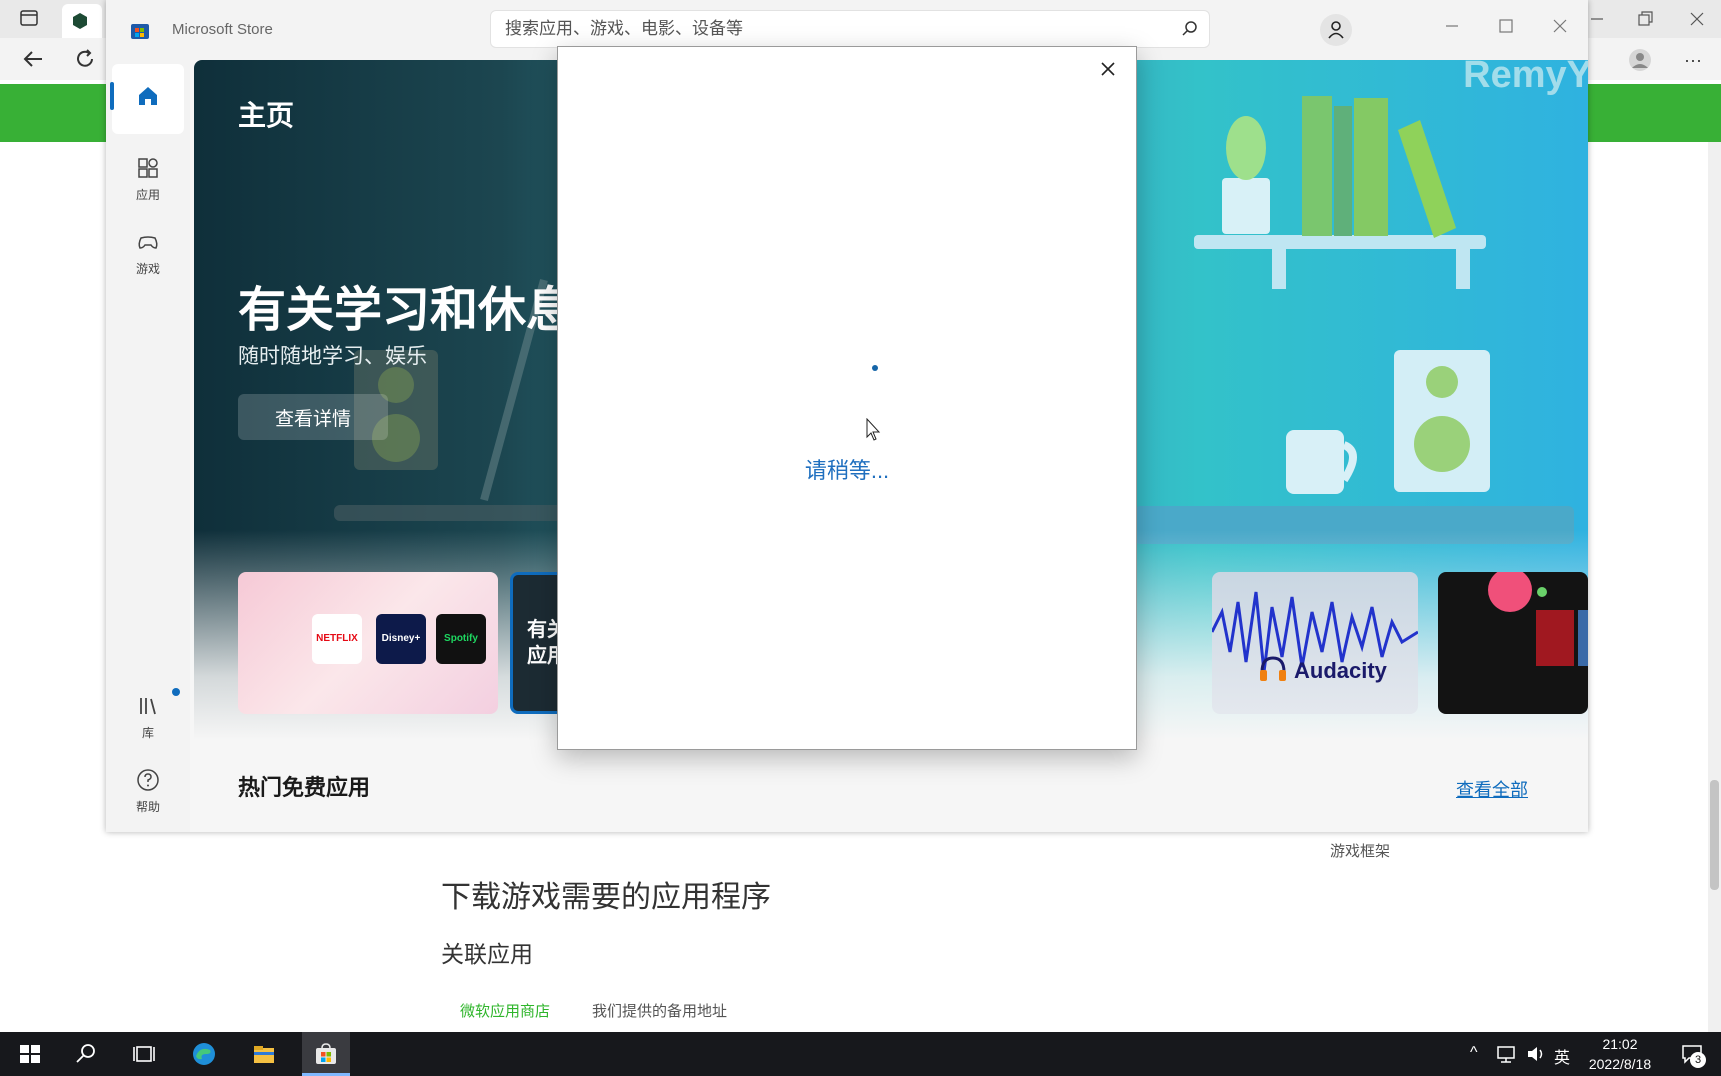 The width and height of the screenshot is (1721, 1076). Describe the element at coordinates (1108, 69) in the screenshot. I see `dialog-close-icon` at that location.